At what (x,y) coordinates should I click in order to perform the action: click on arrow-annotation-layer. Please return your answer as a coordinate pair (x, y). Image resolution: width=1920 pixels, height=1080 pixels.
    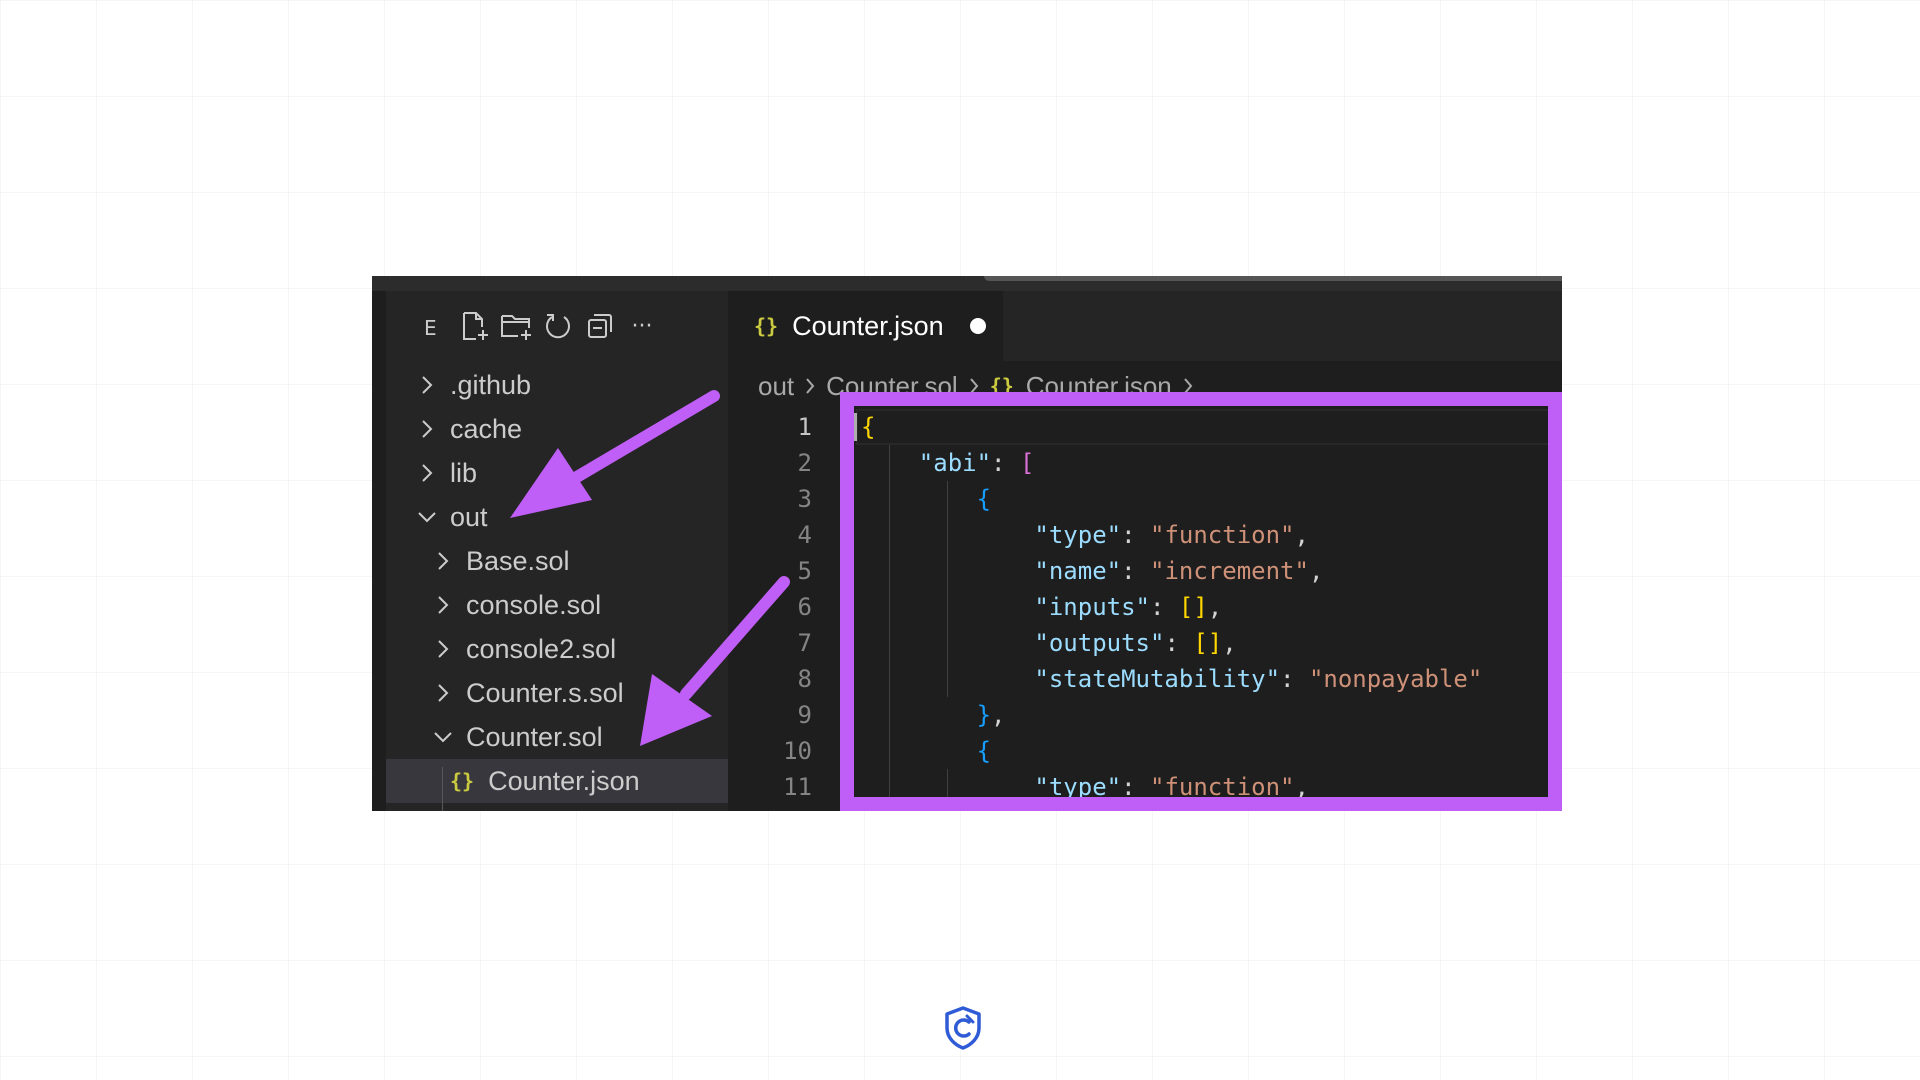
    Looking at the image, I should click on (650, 568).